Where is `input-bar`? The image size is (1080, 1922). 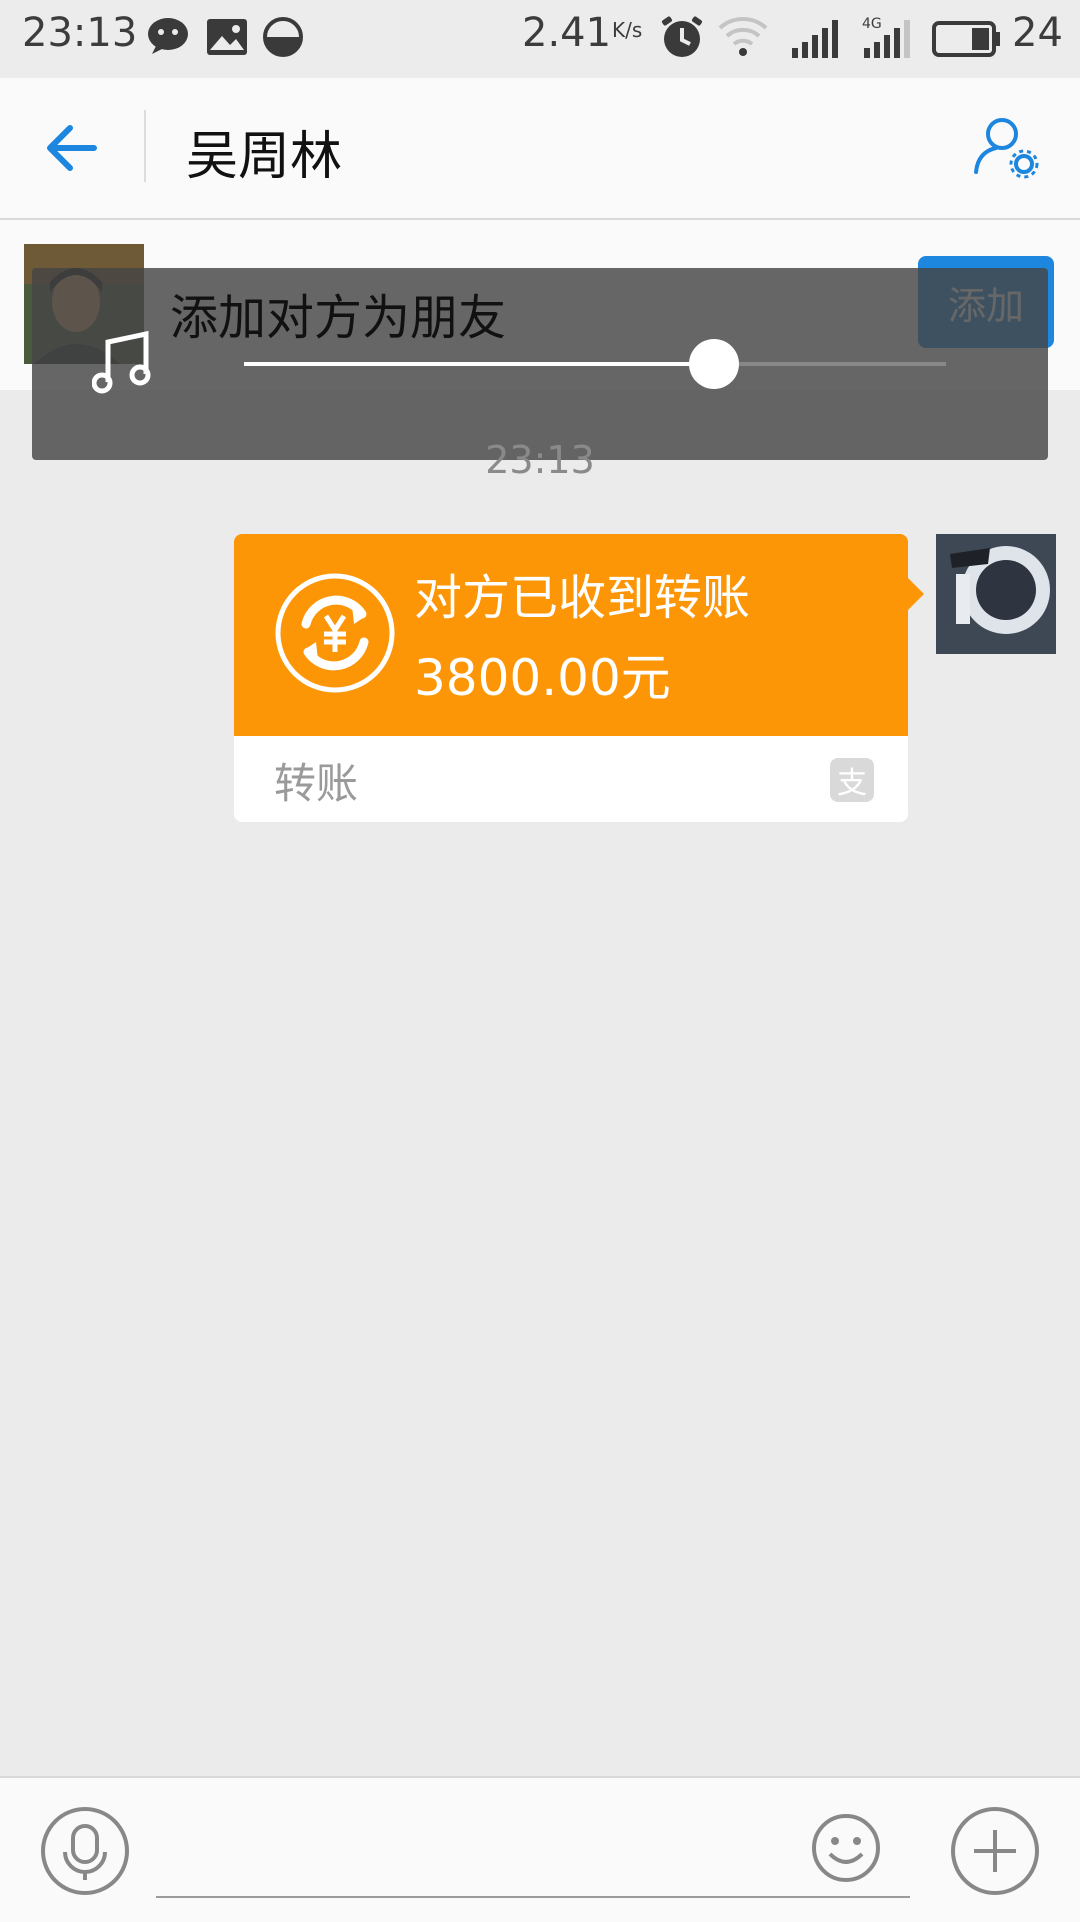
input-bar is located at coordinates (540, 1849).